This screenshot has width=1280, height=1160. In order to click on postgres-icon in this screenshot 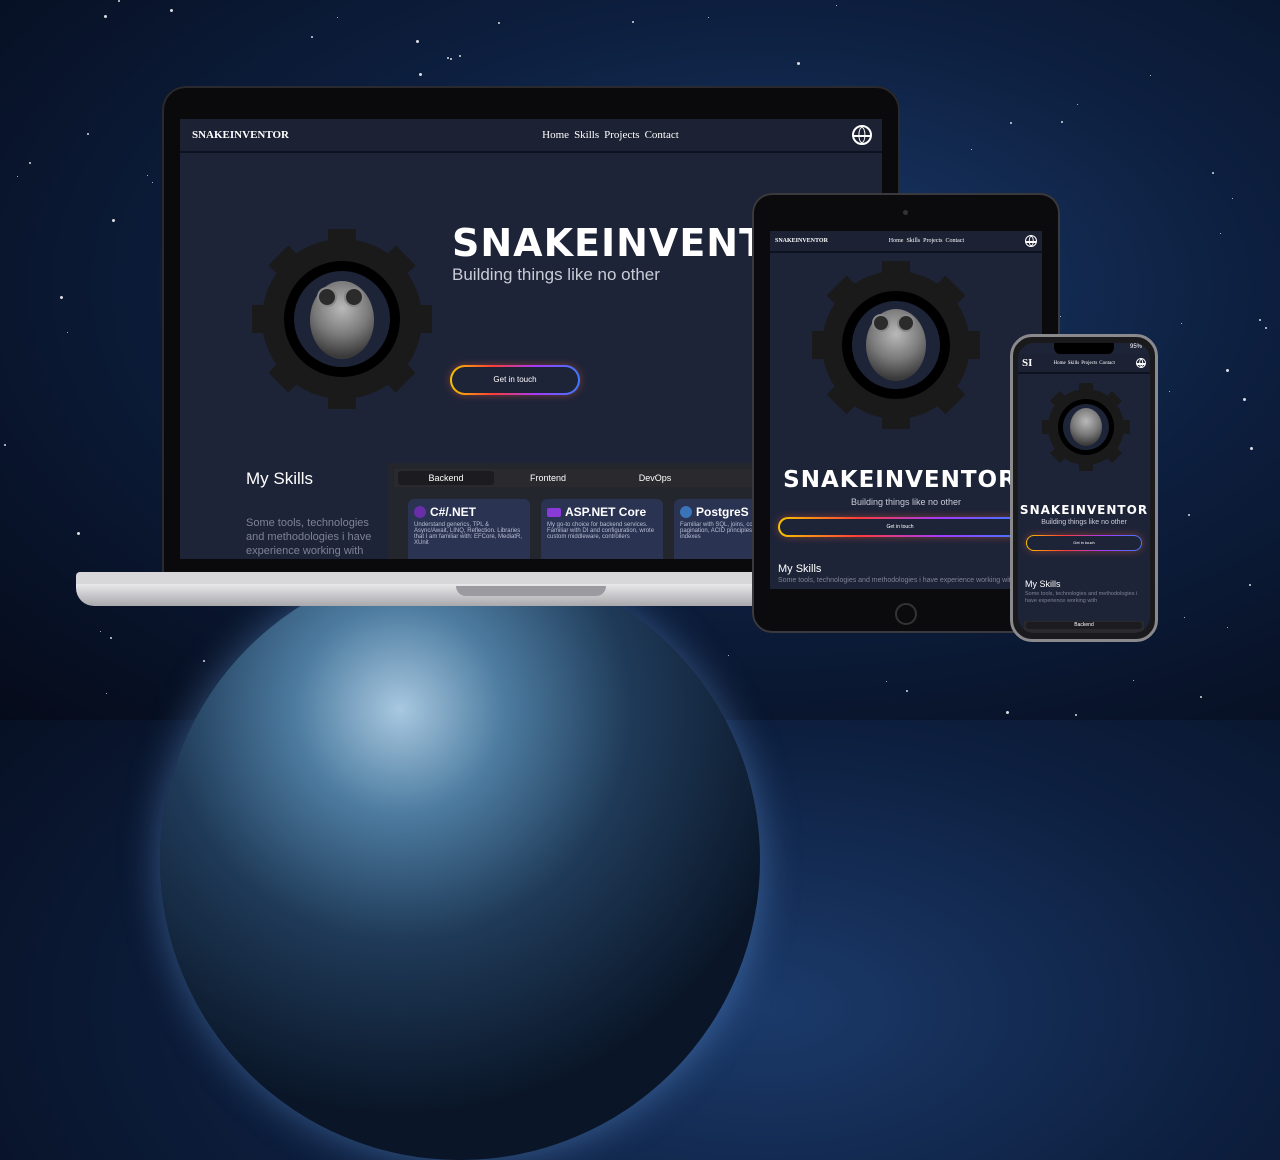, I will do `click(686, 512)`.